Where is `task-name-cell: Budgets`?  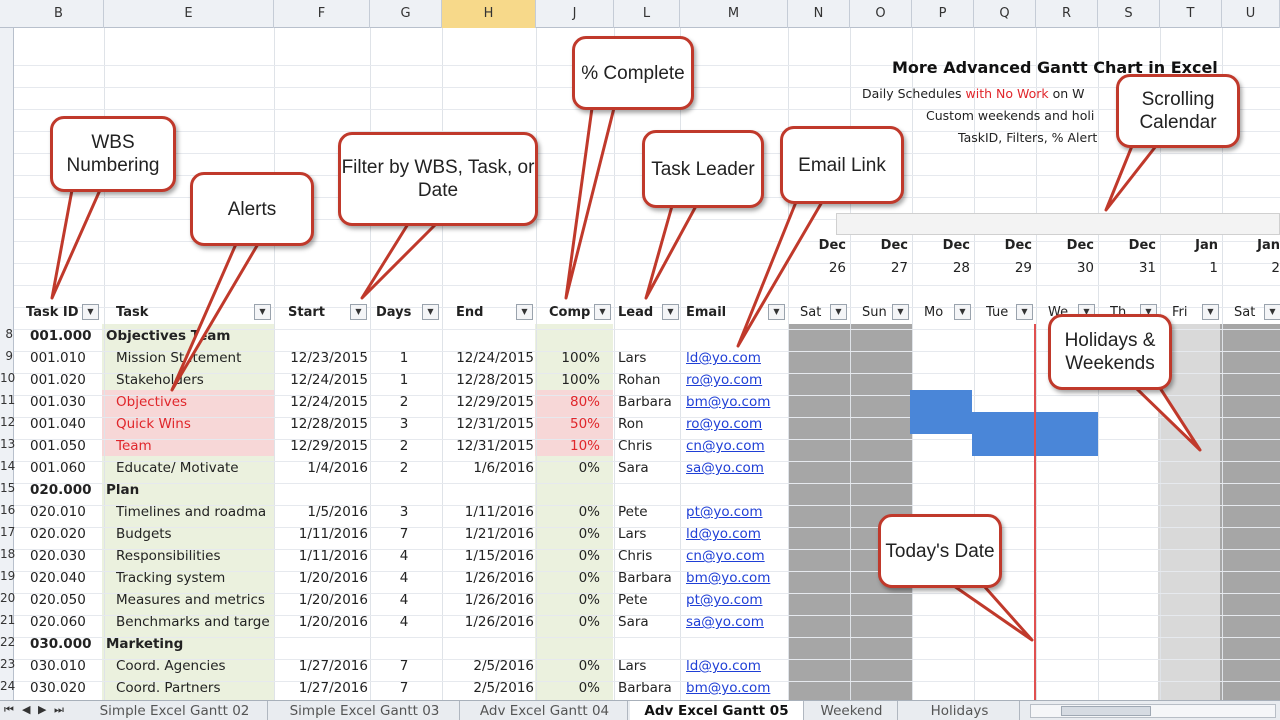
task-name-cell: Budgets is located at coordinates (194, 534).